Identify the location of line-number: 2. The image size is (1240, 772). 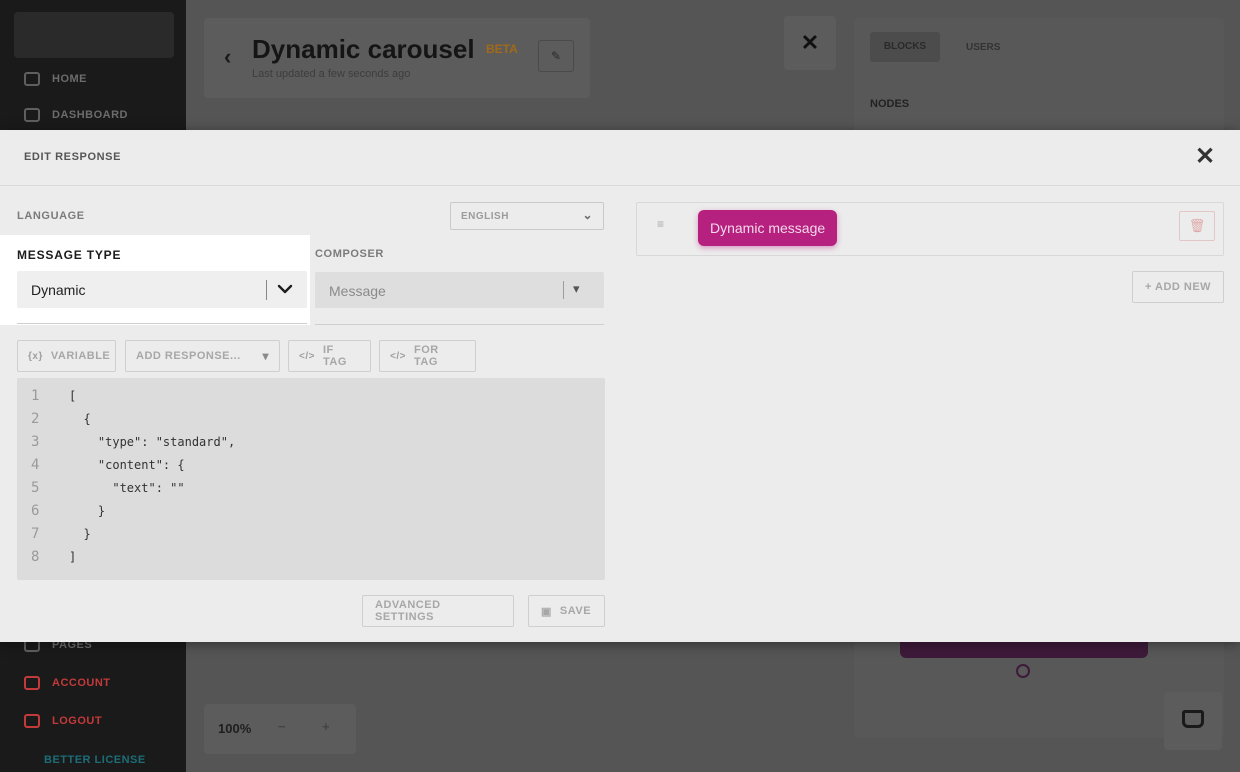
(35, 419).